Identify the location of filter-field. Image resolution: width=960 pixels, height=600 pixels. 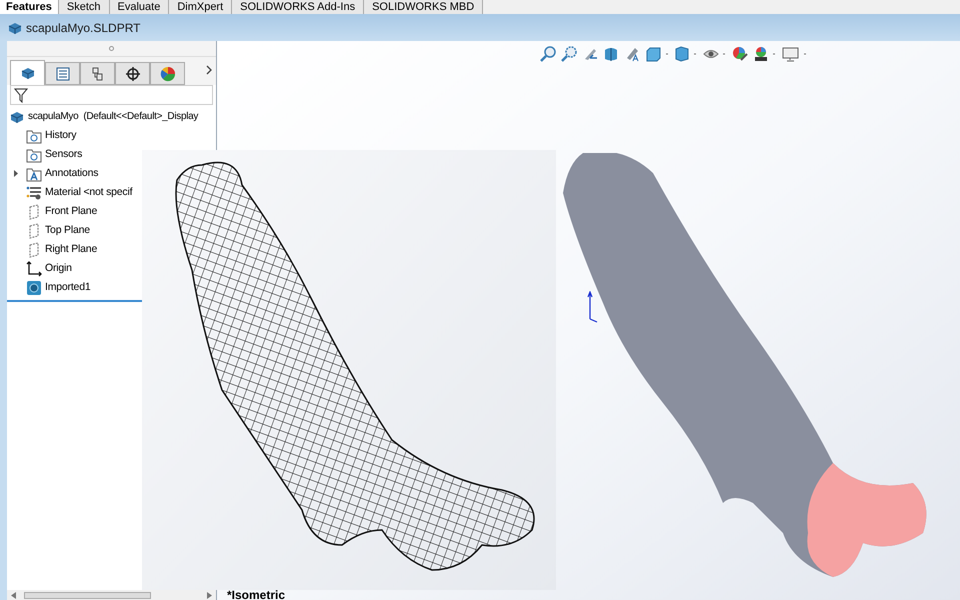
(111, 95).